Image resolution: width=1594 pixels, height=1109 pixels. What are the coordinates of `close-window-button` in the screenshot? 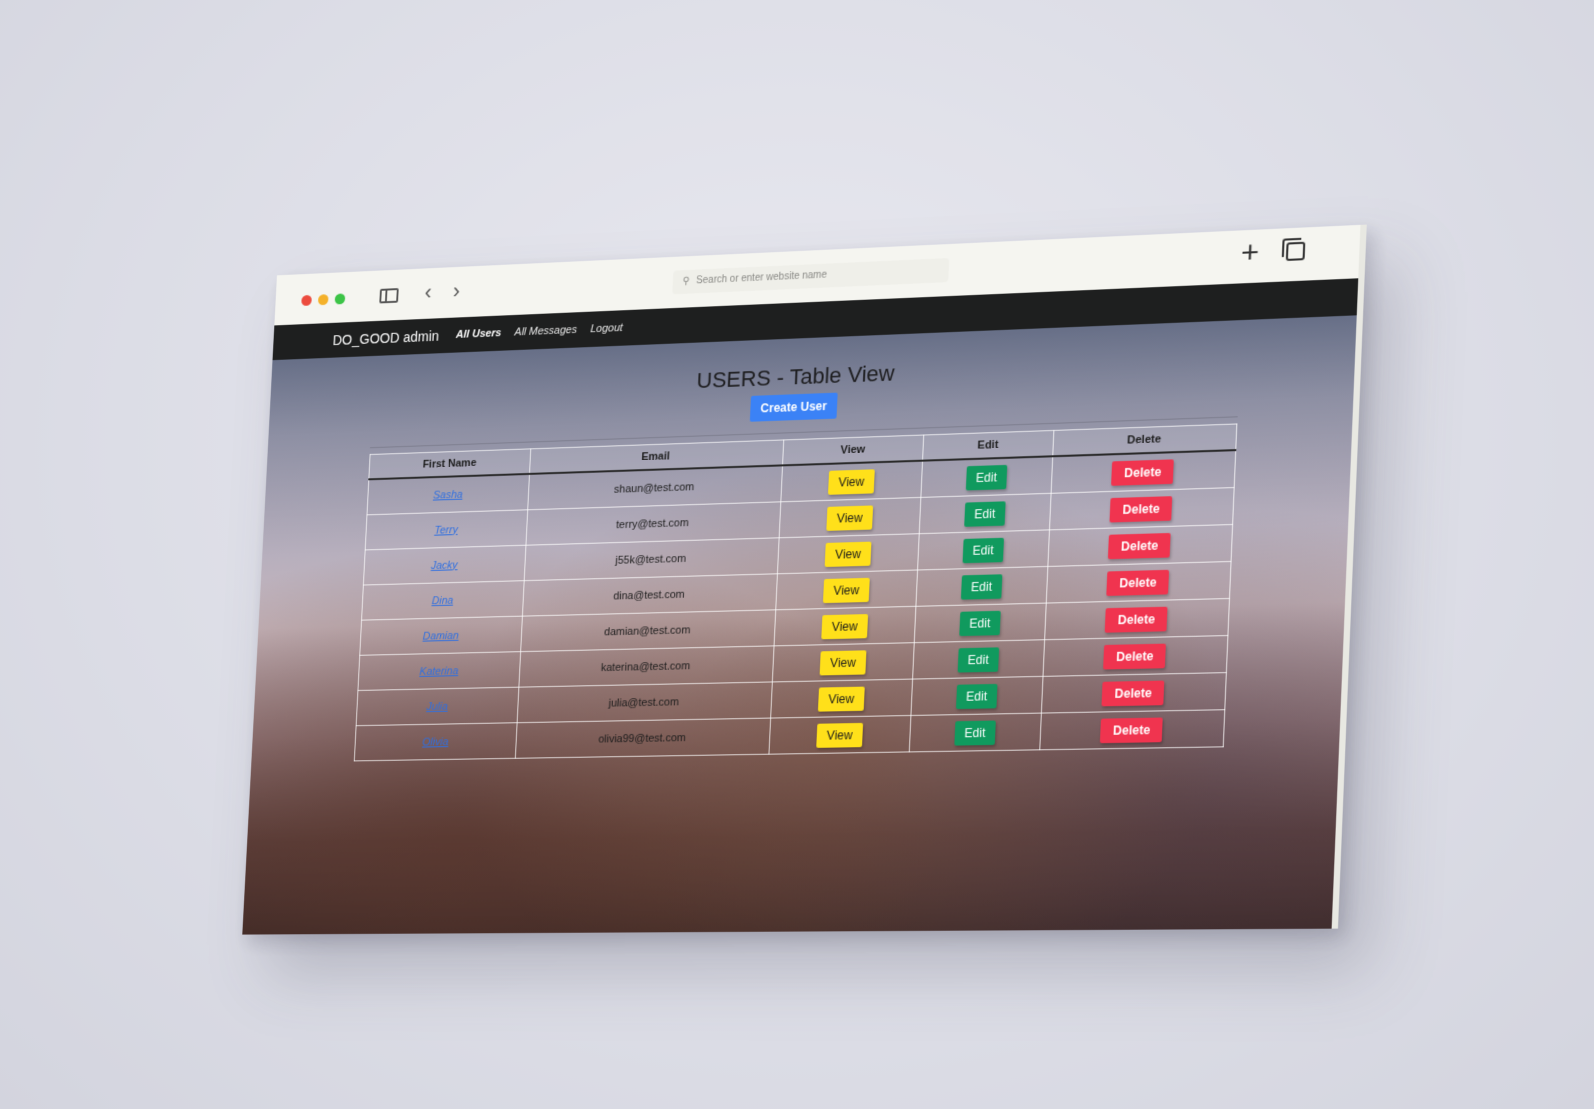 It's located at (306, 300).